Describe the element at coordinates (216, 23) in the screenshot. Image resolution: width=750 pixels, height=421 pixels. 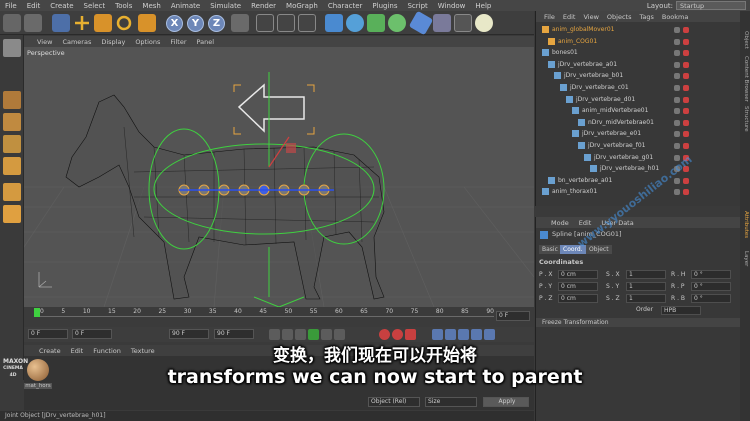
I see `z-axis-toggle: Z` at that location.